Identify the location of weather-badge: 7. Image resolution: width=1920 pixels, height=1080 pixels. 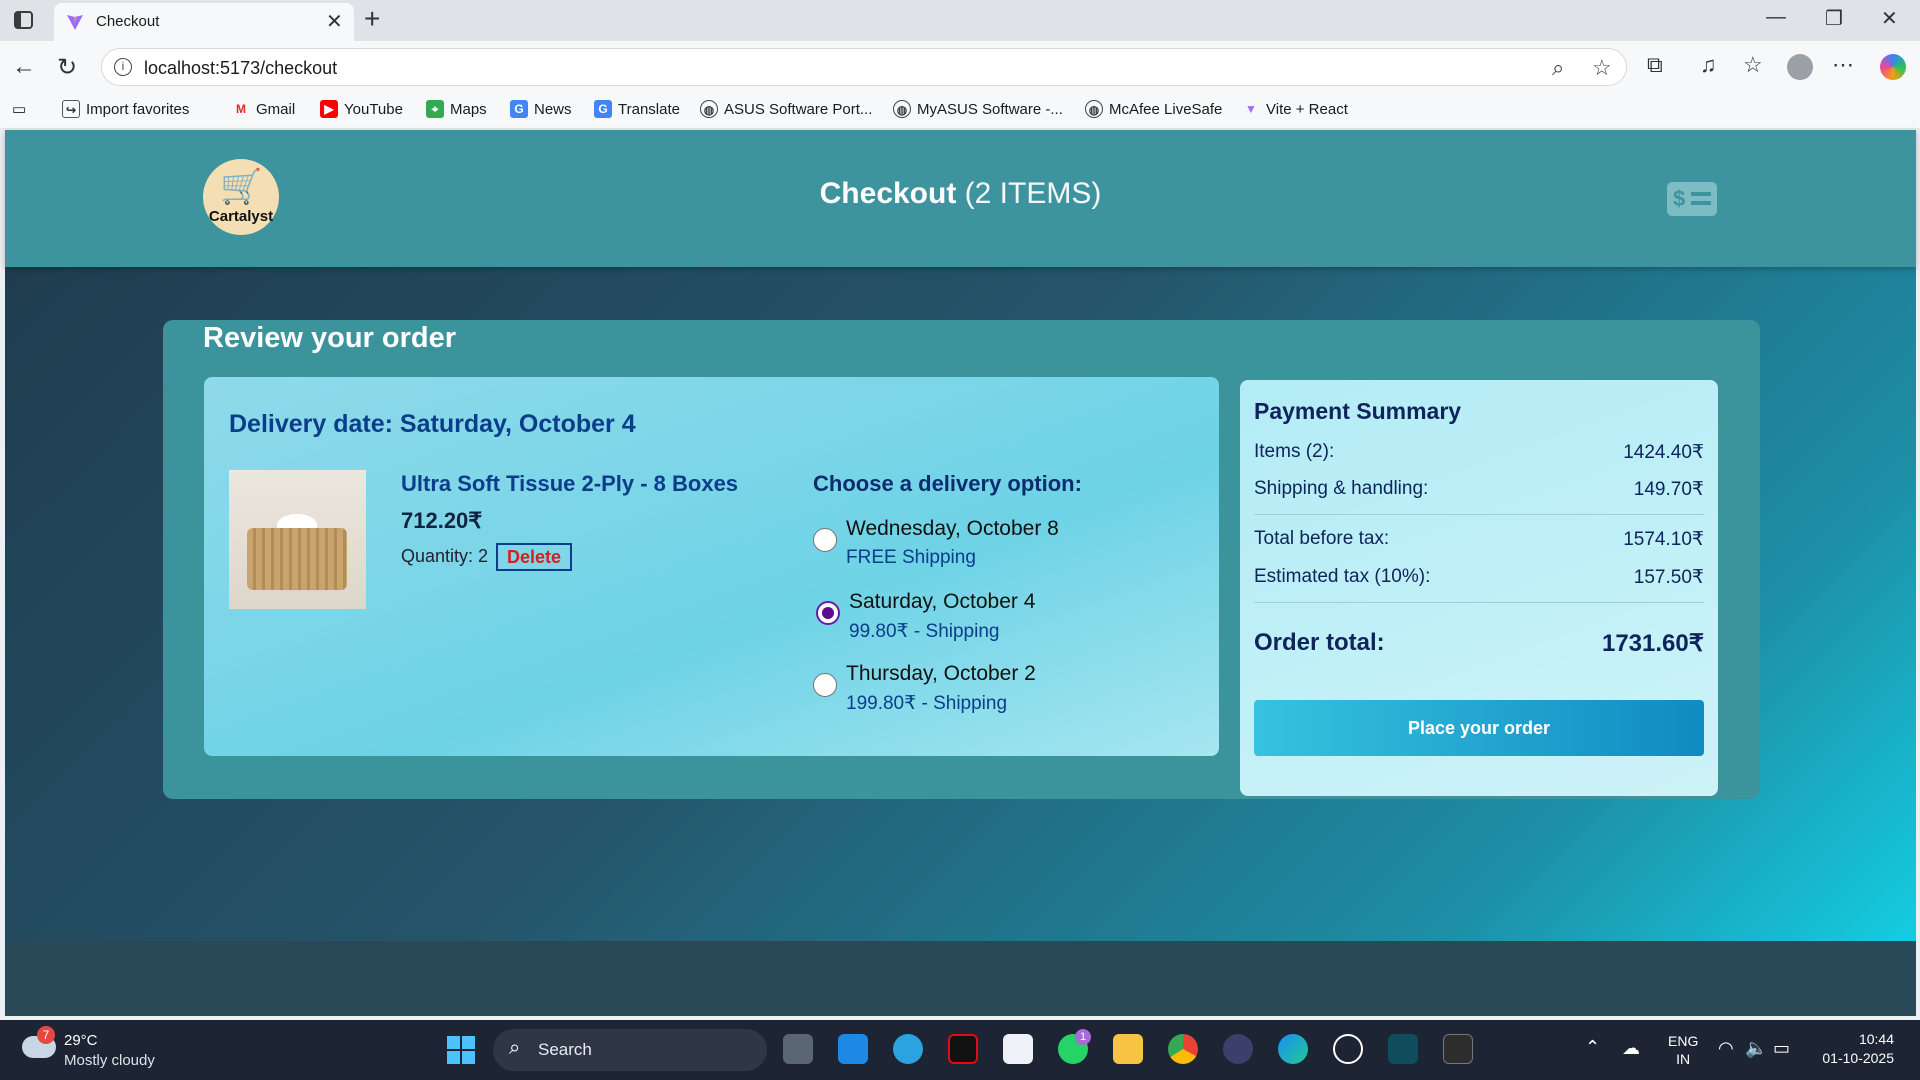
(46, 1035).